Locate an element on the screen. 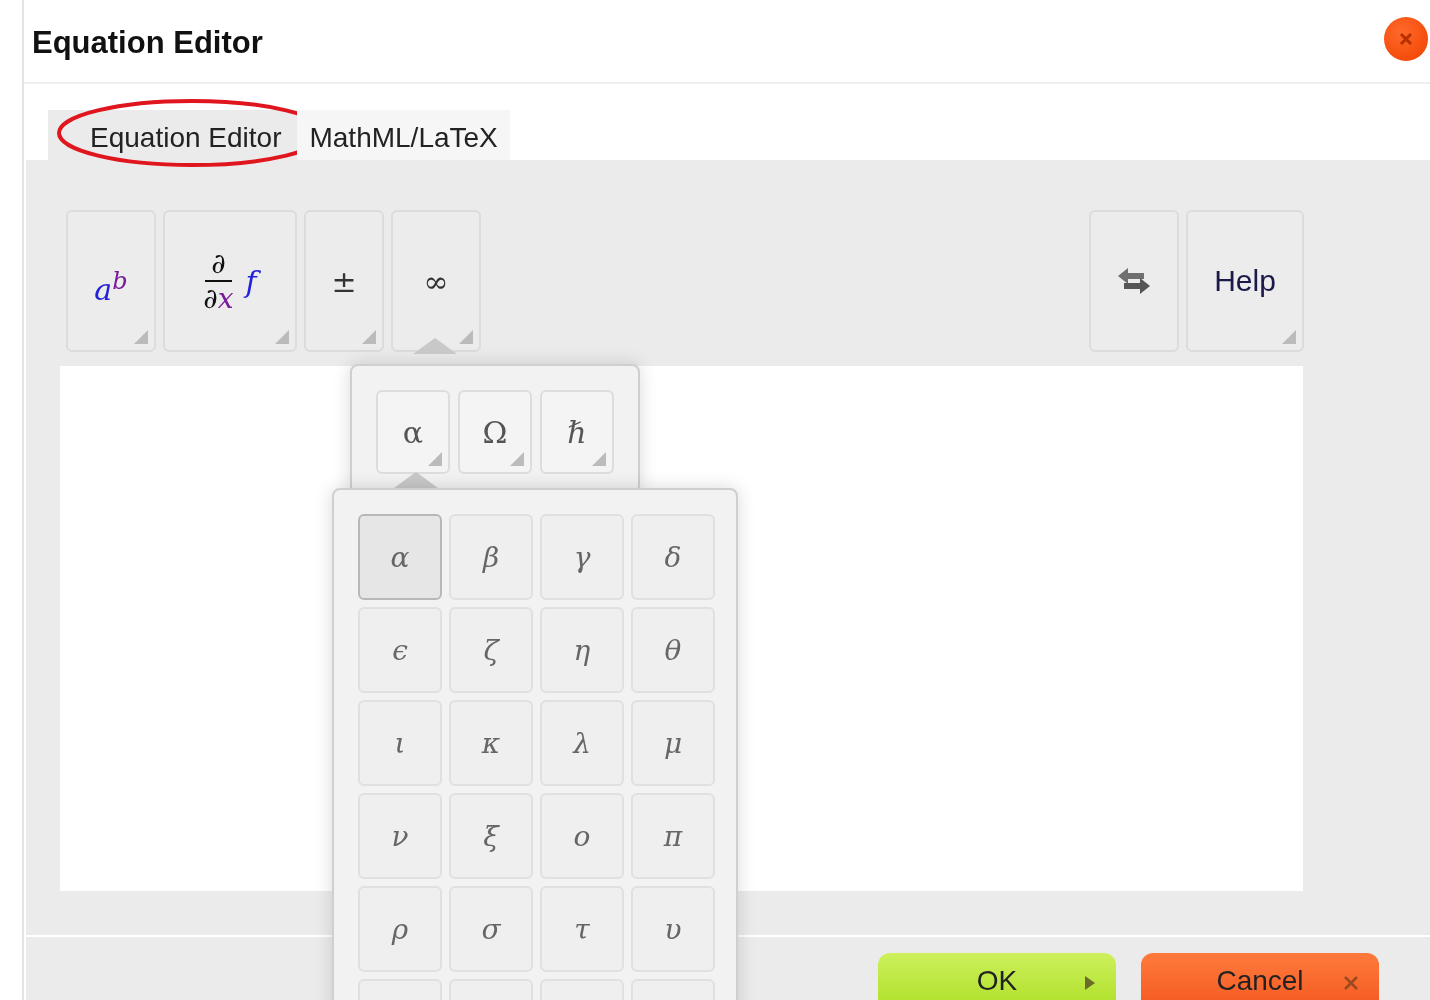 The width and height of the screenshot is (1430, 1000). toolbar-button: ∞ is located at coordinates (436, 281).